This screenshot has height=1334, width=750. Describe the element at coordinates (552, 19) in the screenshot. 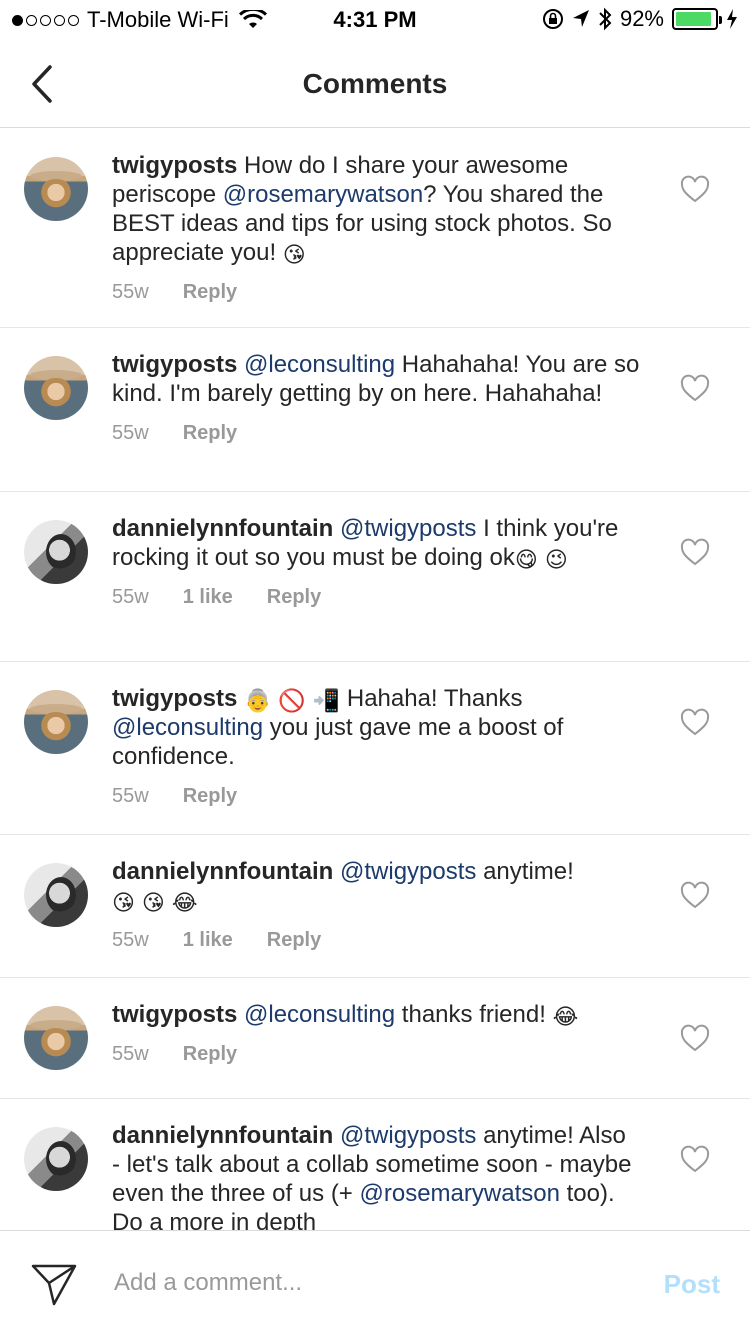

I see `orientation-lock-icon` at that location.